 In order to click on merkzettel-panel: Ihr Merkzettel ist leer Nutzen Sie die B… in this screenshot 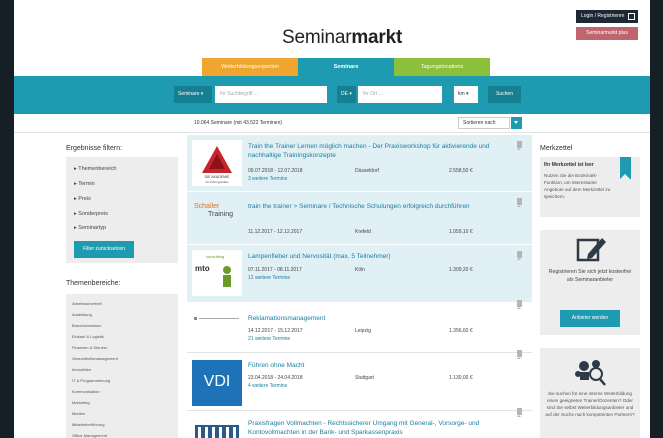, I will do `click(590, 187)`.